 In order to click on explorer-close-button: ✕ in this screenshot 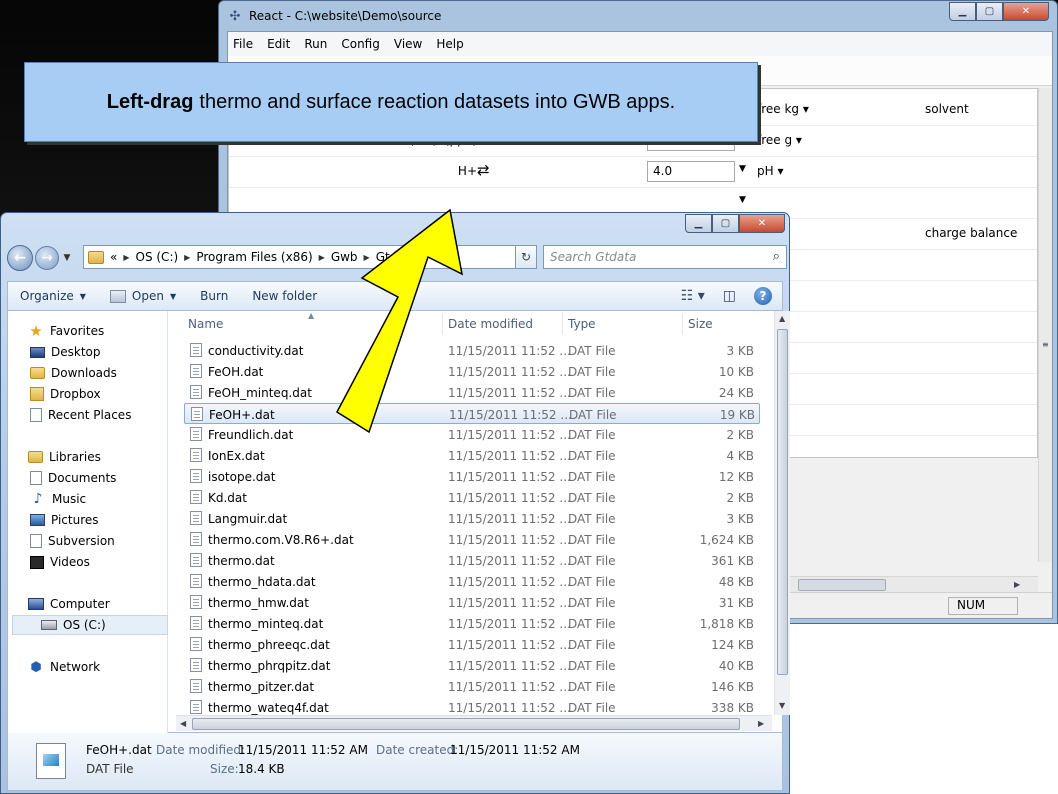, I will do `click(762, 223)`.